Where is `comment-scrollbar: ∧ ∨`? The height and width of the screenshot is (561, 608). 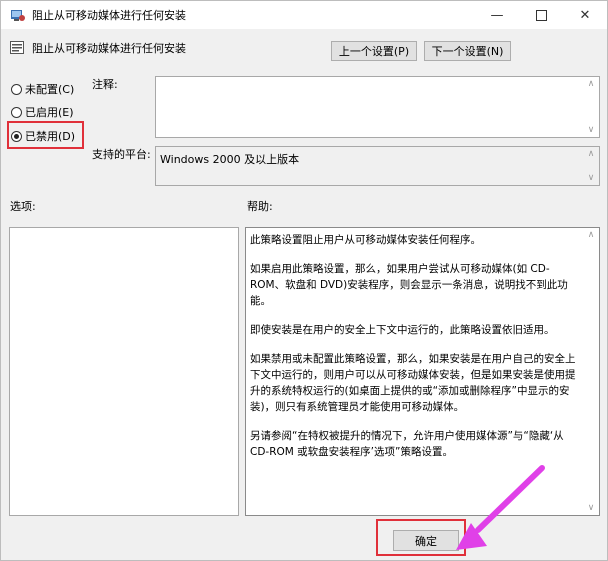
comment-scrollbar: ∧ ∨ is located at coordinates (591, 107).